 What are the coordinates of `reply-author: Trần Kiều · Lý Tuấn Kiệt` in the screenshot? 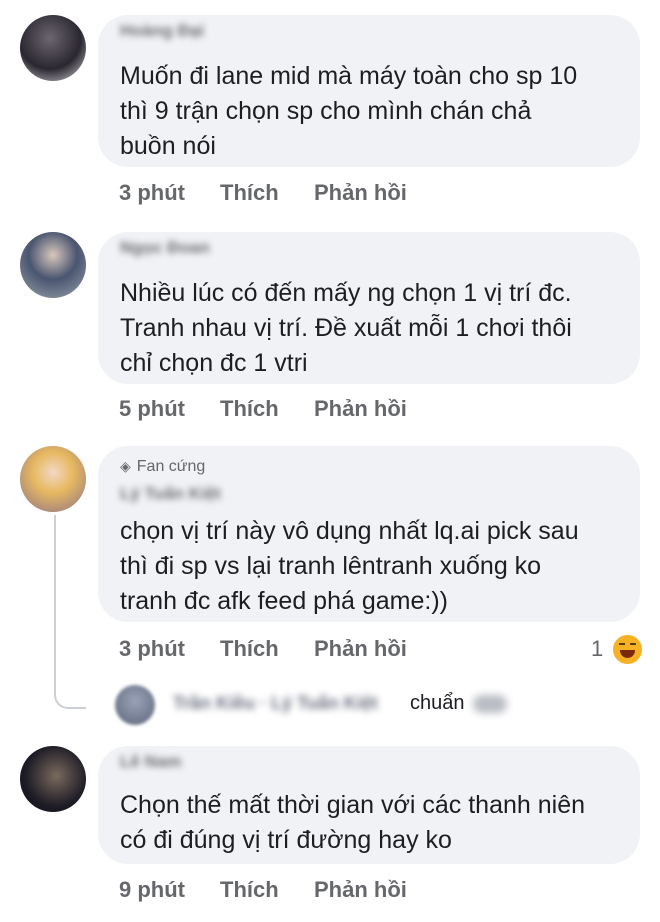 It's located at (275, 703).